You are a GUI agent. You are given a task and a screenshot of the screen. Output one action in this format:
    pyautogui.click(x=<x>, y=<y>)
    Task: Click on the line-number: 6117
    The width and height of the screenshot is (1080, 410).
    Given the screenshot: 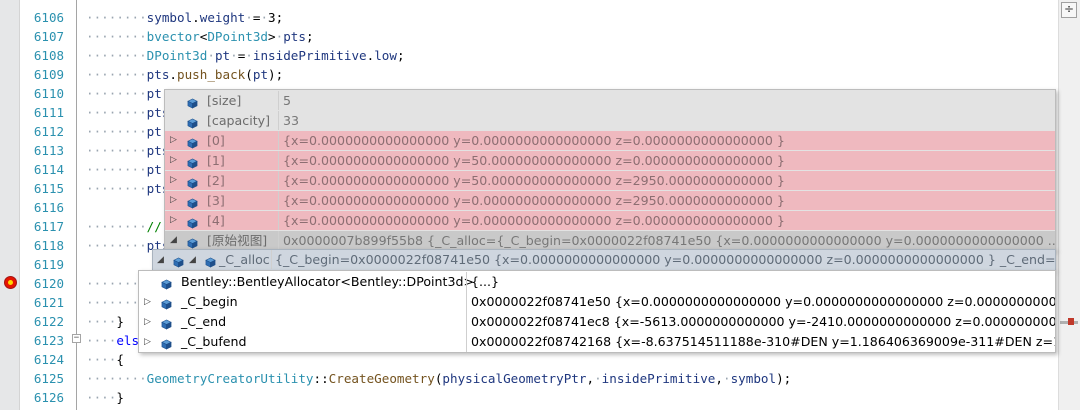 What is the action you would take?
    pyautogui.click(x=48, y=226)
    